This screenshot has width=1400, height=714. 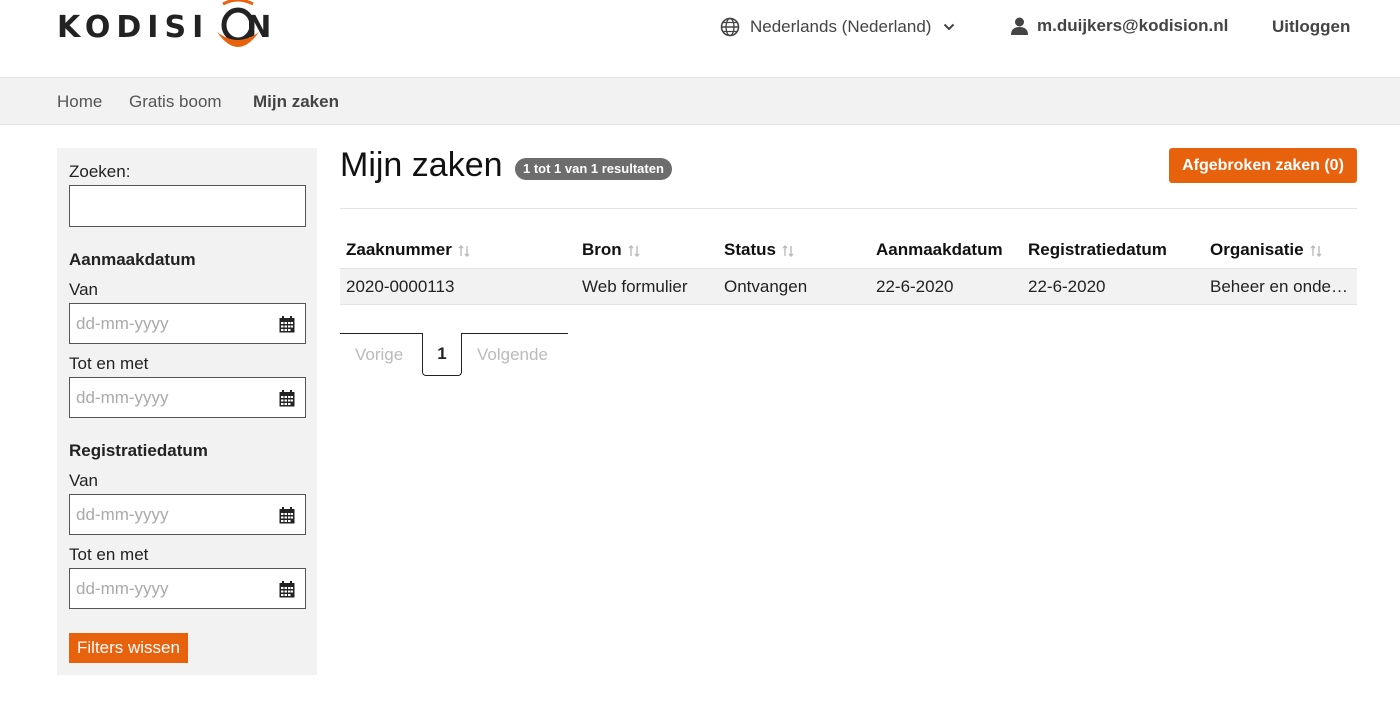 I want to click on creation-from-input, so click(x=171, y=324).